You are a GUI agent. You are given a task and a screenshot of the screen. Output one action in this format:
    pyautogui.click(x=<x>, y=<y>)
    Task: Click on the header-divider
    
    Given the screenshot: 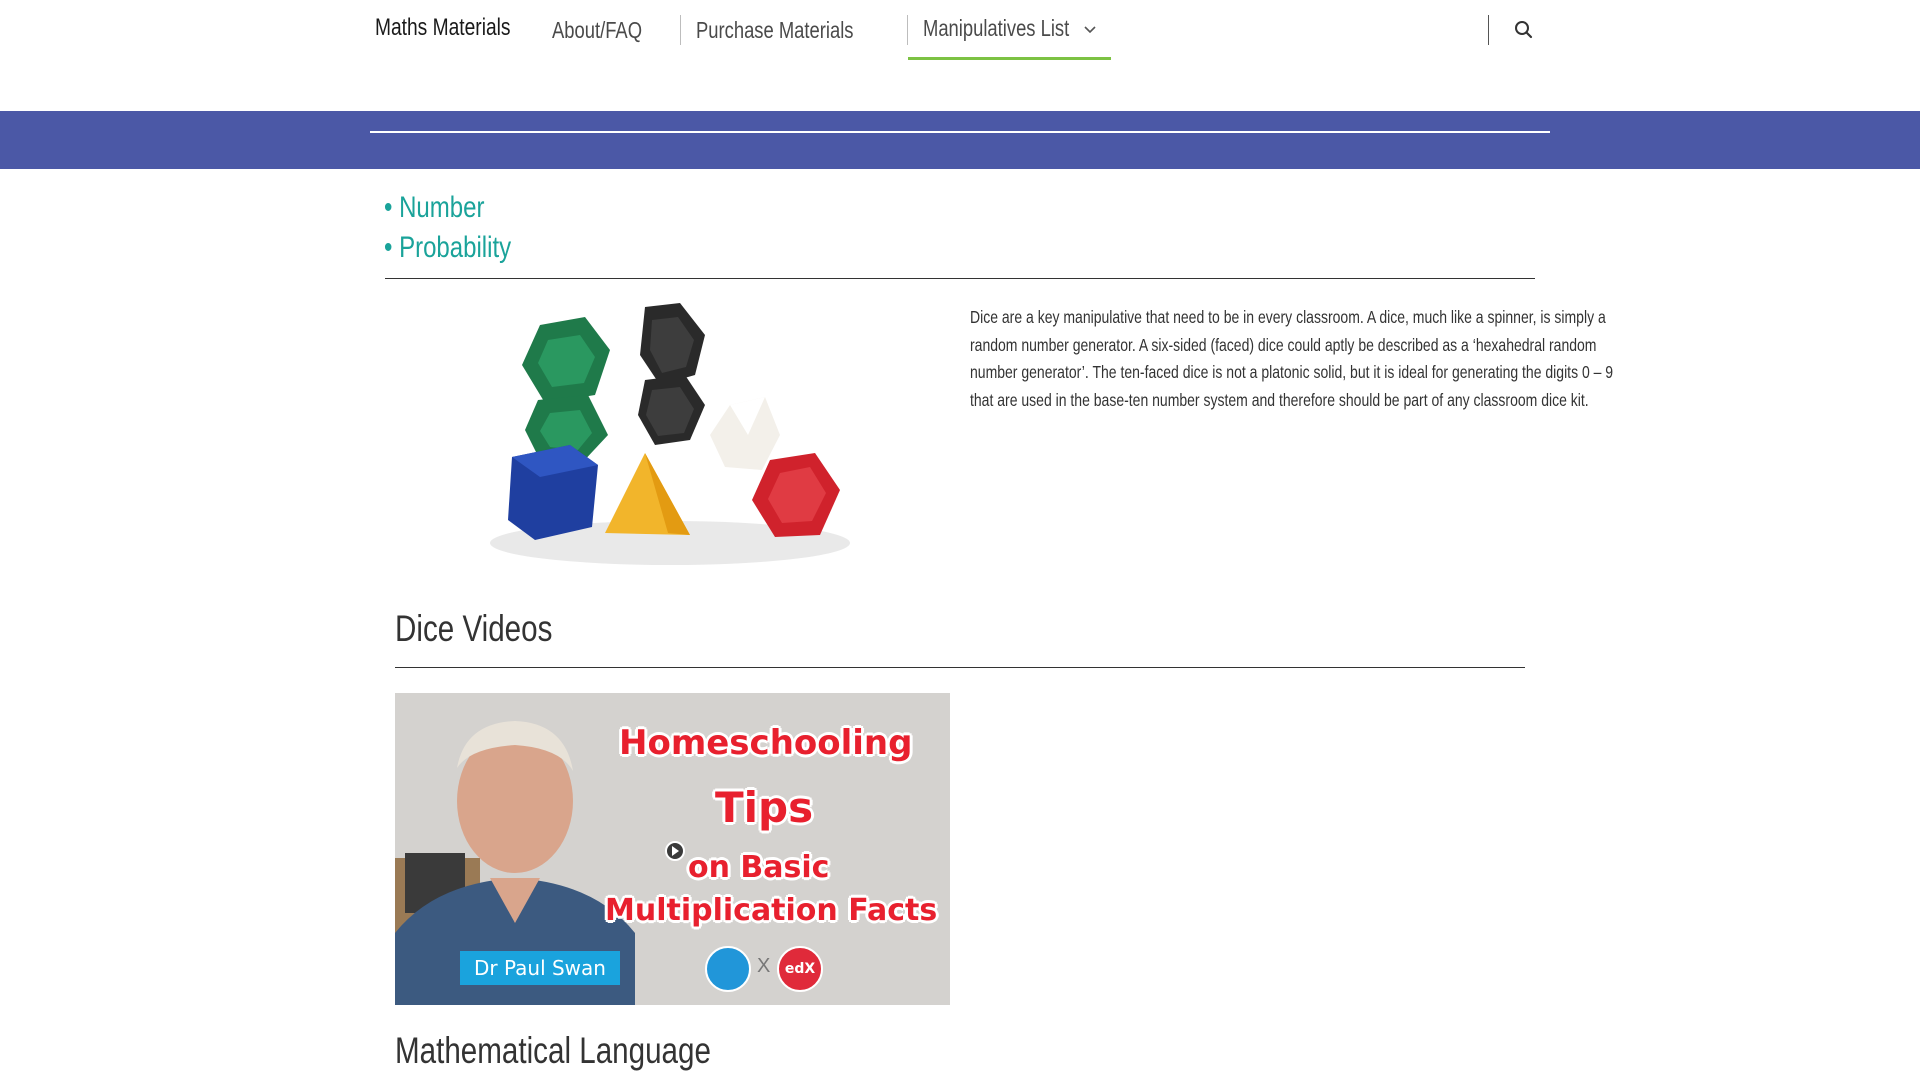 What is the action you would take?
    pyautogui.click(x=1488, y=30)
    